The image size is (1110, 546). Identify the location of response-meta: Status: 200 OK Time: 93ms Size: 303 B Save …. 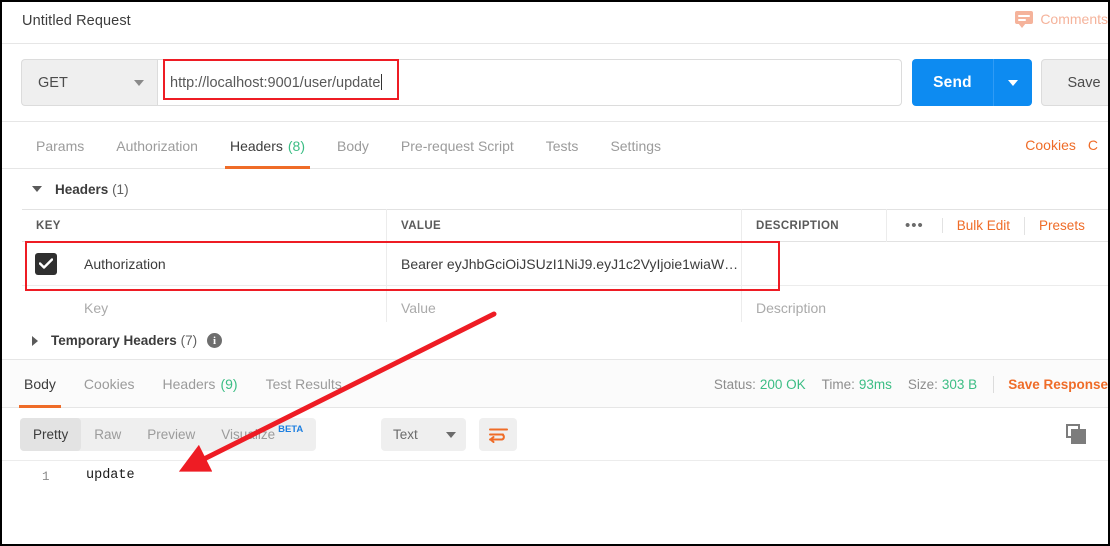
(911, 384).